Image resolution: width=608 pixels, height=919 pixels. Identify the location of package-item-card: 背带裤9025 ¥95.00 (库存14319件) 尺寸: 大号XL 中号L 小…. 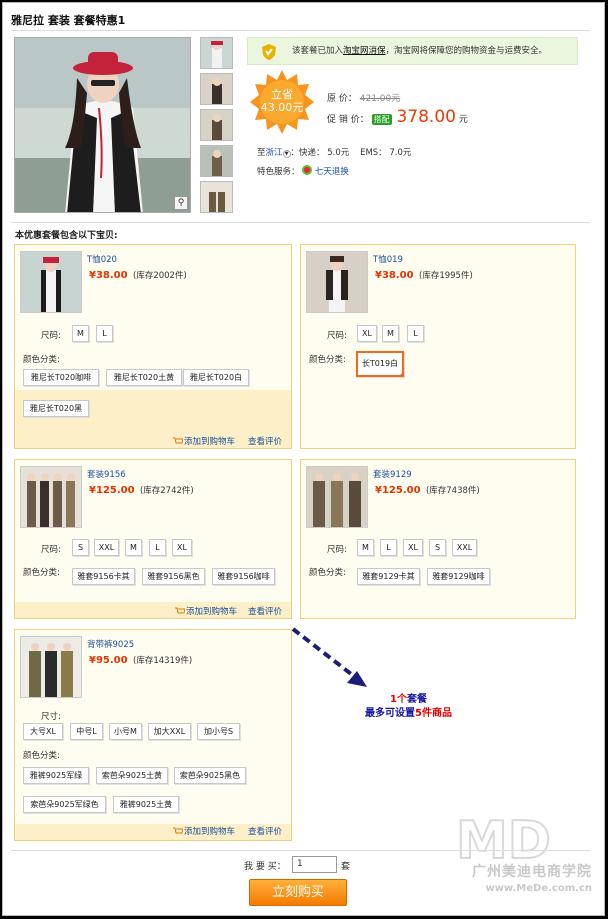
(153, 735).